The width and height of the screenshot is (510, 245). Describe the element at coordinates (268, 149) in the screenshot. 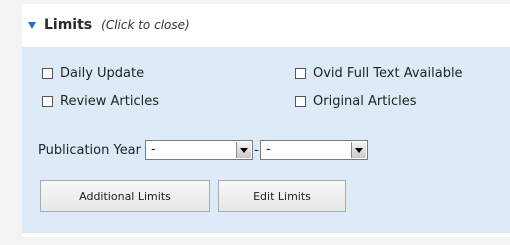

I see `to-year-value: -` at that location.